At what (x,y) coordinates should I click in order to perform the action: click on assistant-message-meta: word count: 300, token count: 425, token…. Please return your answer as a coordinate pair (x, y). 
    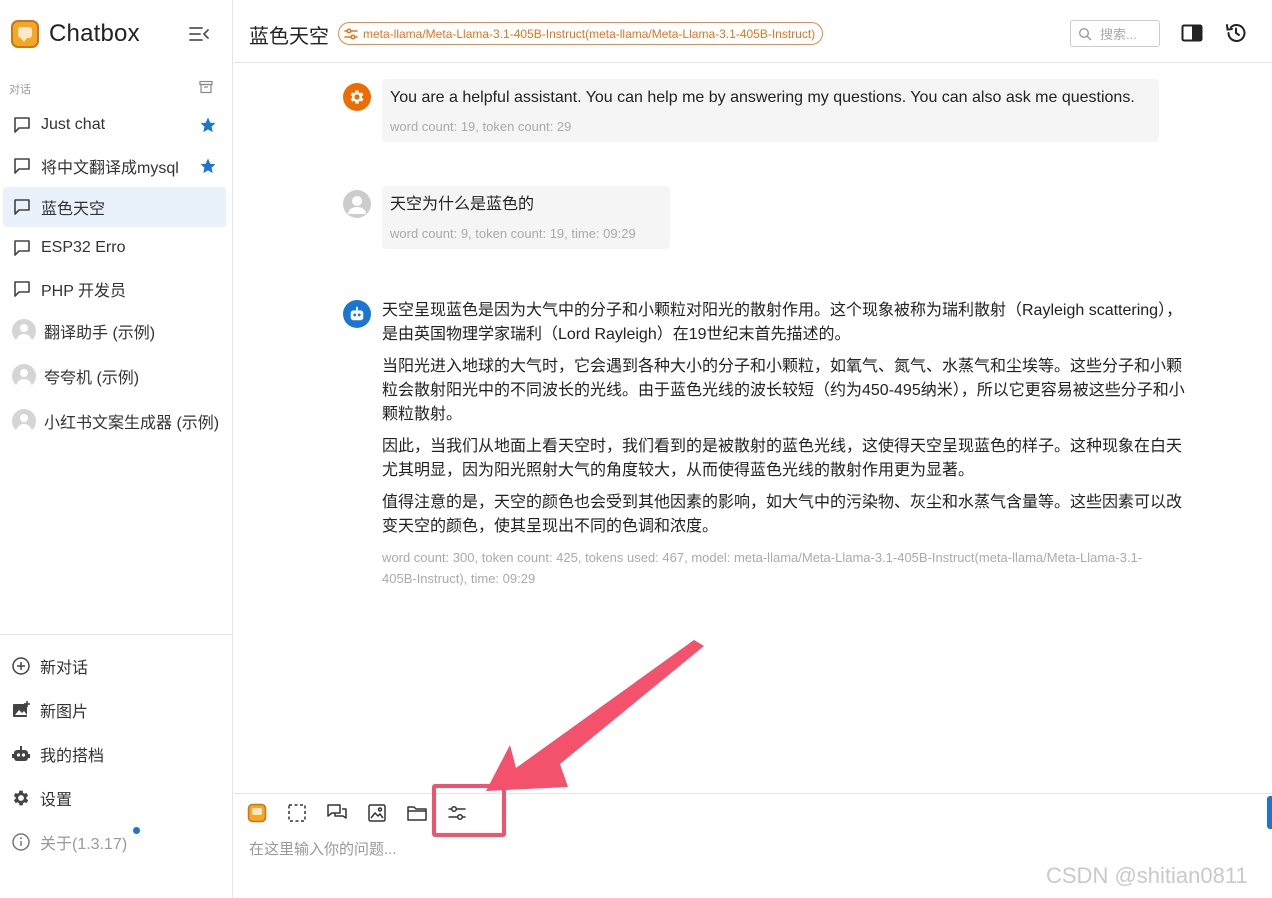
    Looking at the image, I should click on (762, 568).